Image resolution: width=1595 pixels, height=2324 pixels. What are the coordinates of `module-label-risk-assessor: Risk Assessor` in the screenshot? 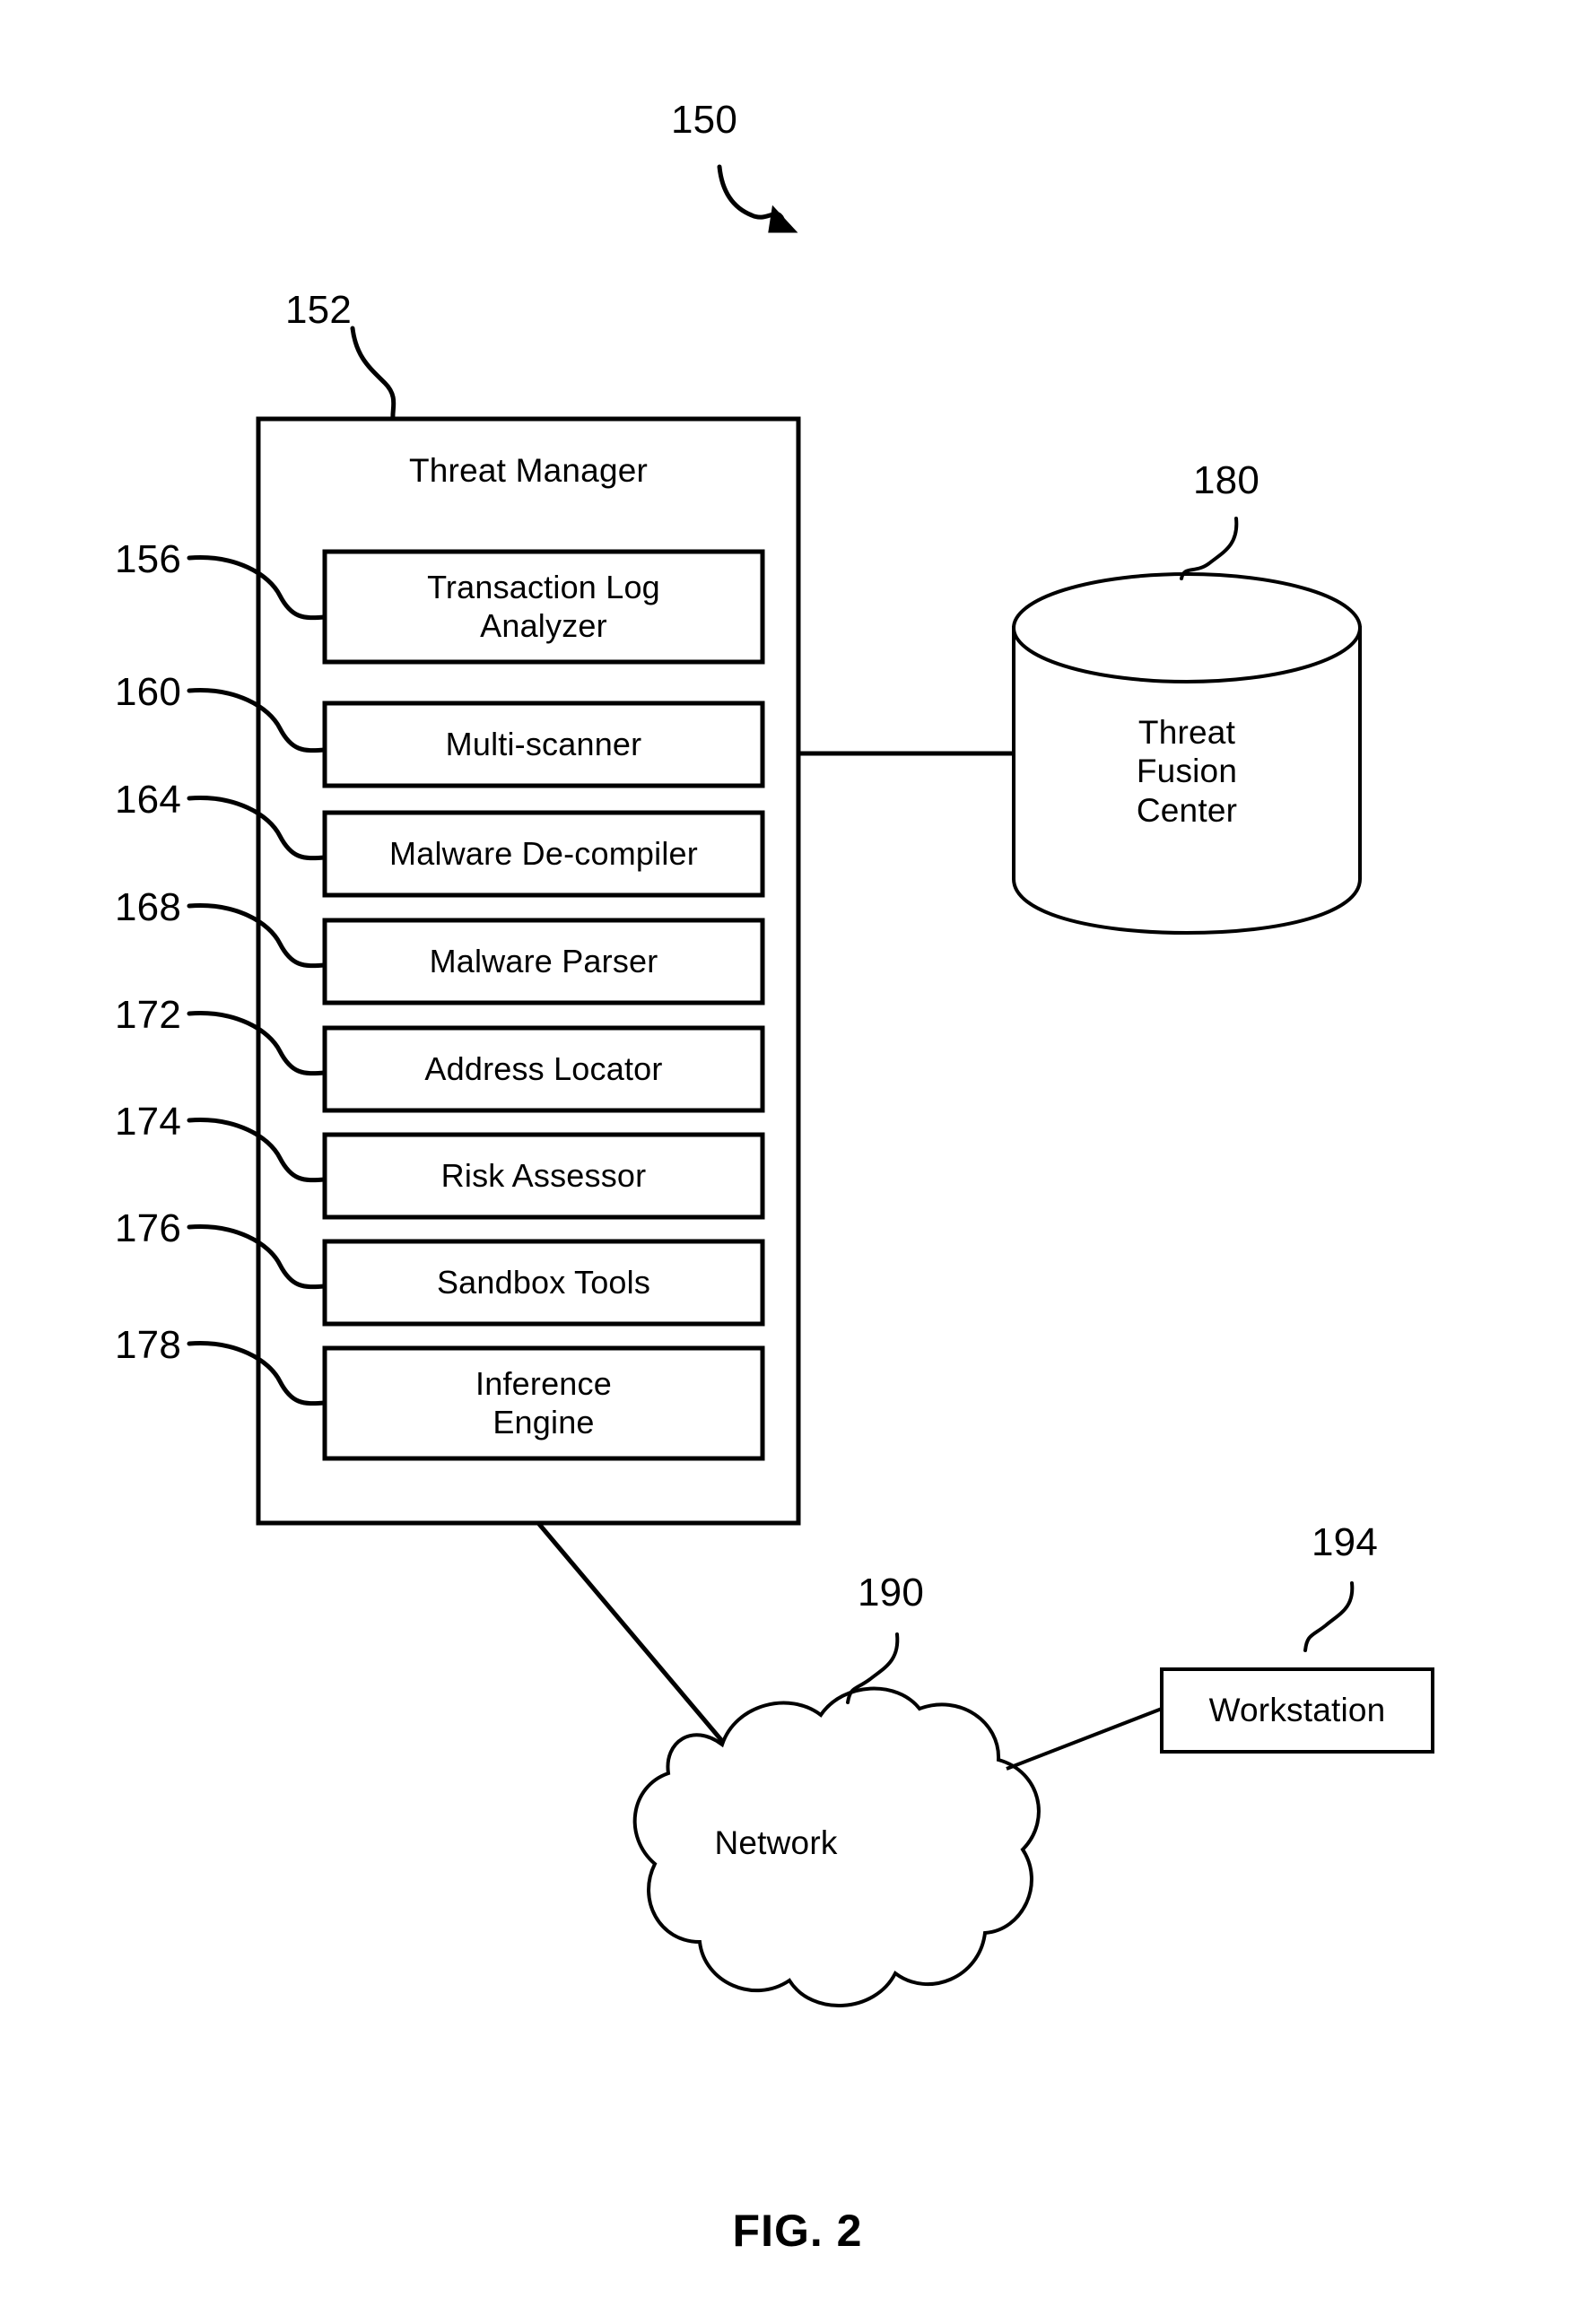 It's located at (544, 1175).